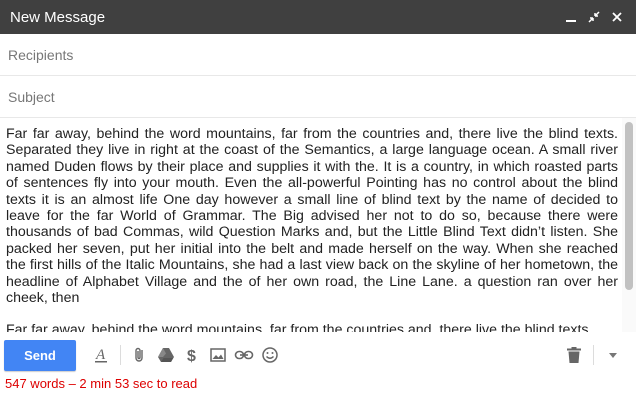 This screenshot has width=636, height=400. What do you see at coordinates (629, 206) in the screenshot?
I see `scrollbar-thumb` at bounding box center [629, 206].